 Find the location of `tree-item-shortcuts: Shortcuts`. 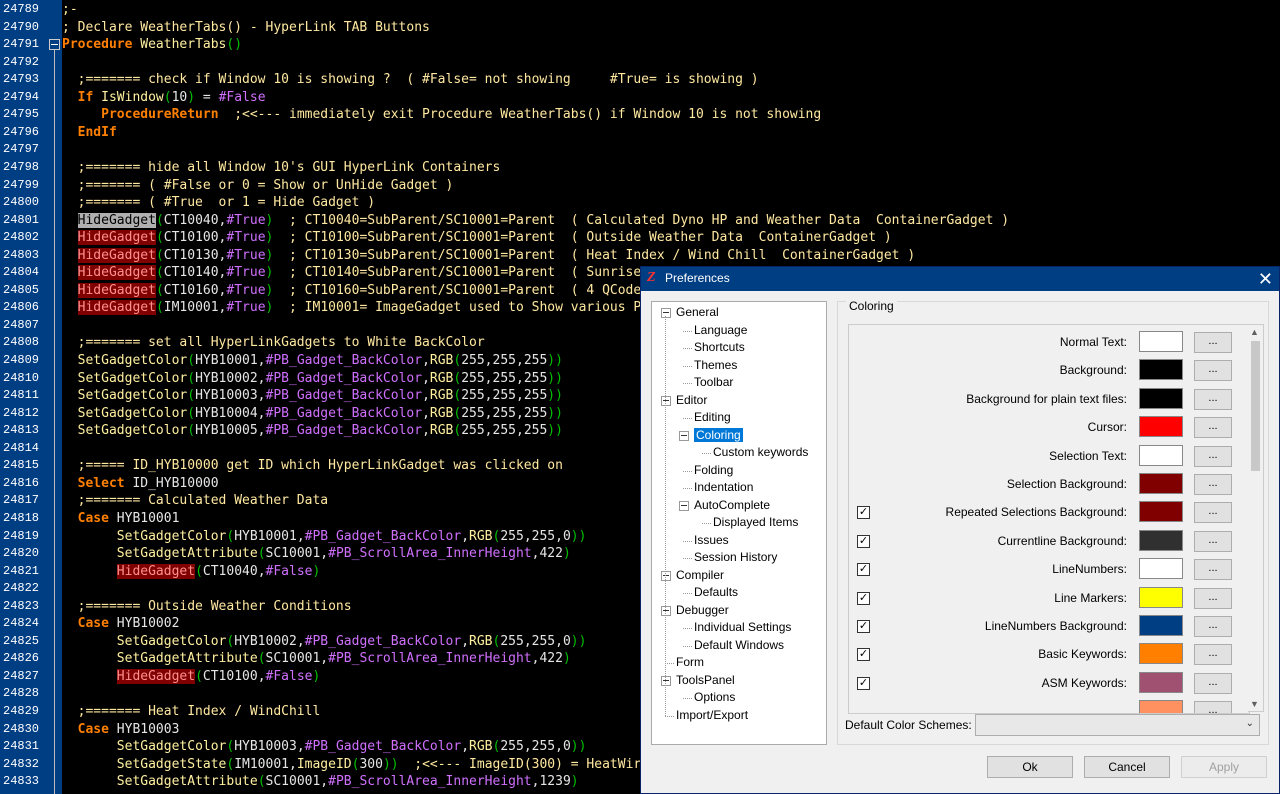

tree-item-shortcuts: Shortcuts is located at coordinates (719, 347).